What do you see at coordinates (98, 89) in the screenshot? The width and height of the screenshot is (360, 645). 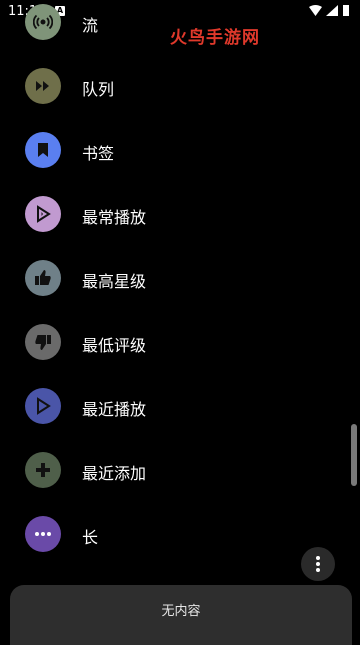 I see `menu-item-label: 队列` at bounding box center [98, 89].